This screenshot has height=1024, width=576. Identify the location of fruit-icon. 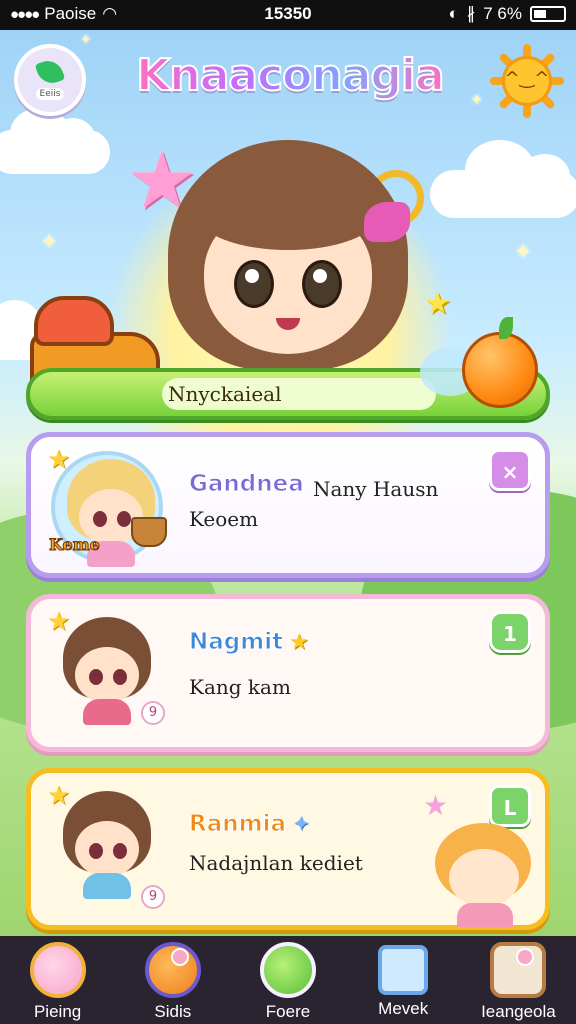
(172, 970).